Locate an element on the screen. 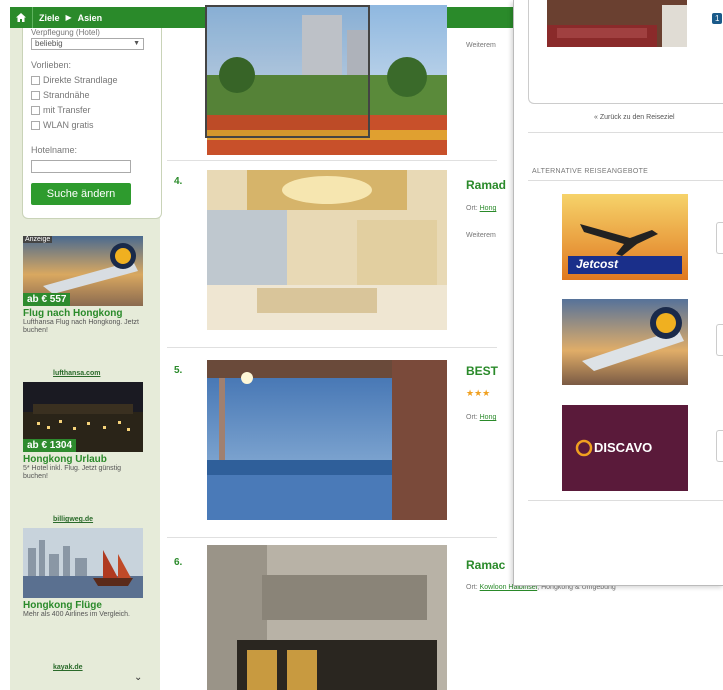 The image size is (723, 690). result-number: 5. is located at coordinates (178, 370).